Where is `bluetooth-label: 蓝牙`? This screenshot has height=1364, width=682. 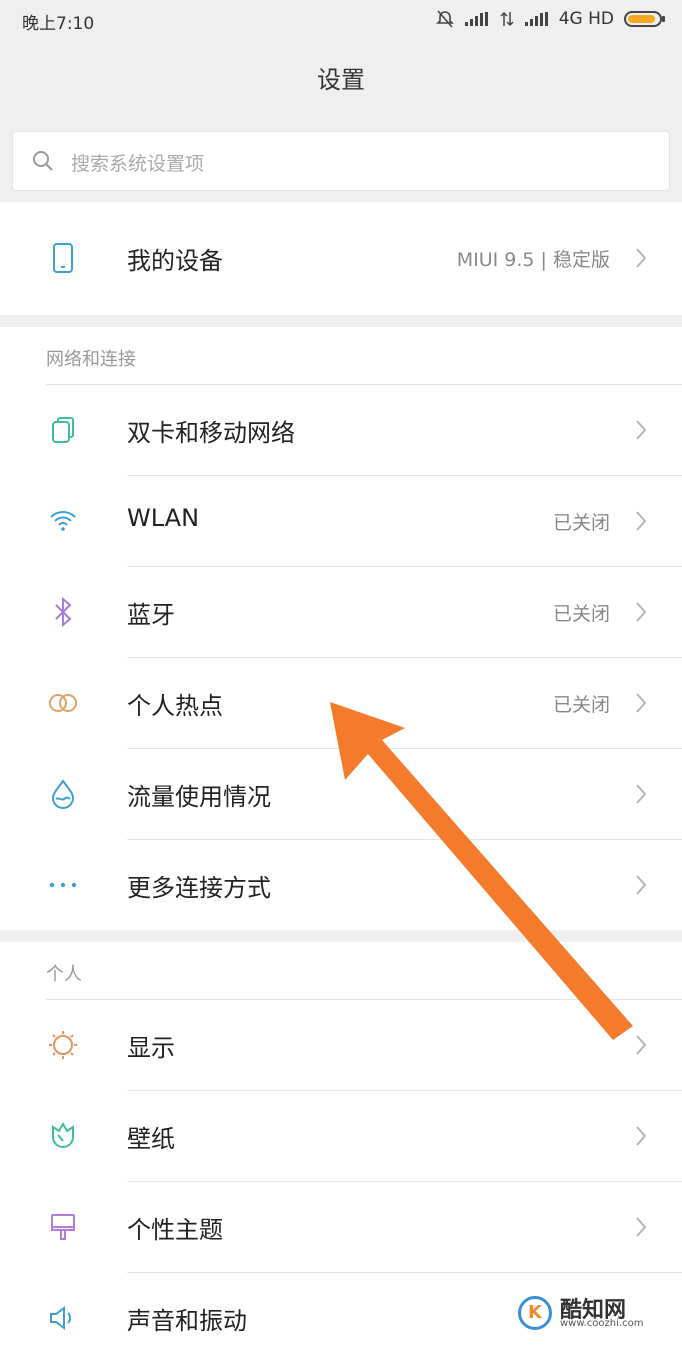 bluetooth-label: 蓝牙 is located at coordinates (151, 615).